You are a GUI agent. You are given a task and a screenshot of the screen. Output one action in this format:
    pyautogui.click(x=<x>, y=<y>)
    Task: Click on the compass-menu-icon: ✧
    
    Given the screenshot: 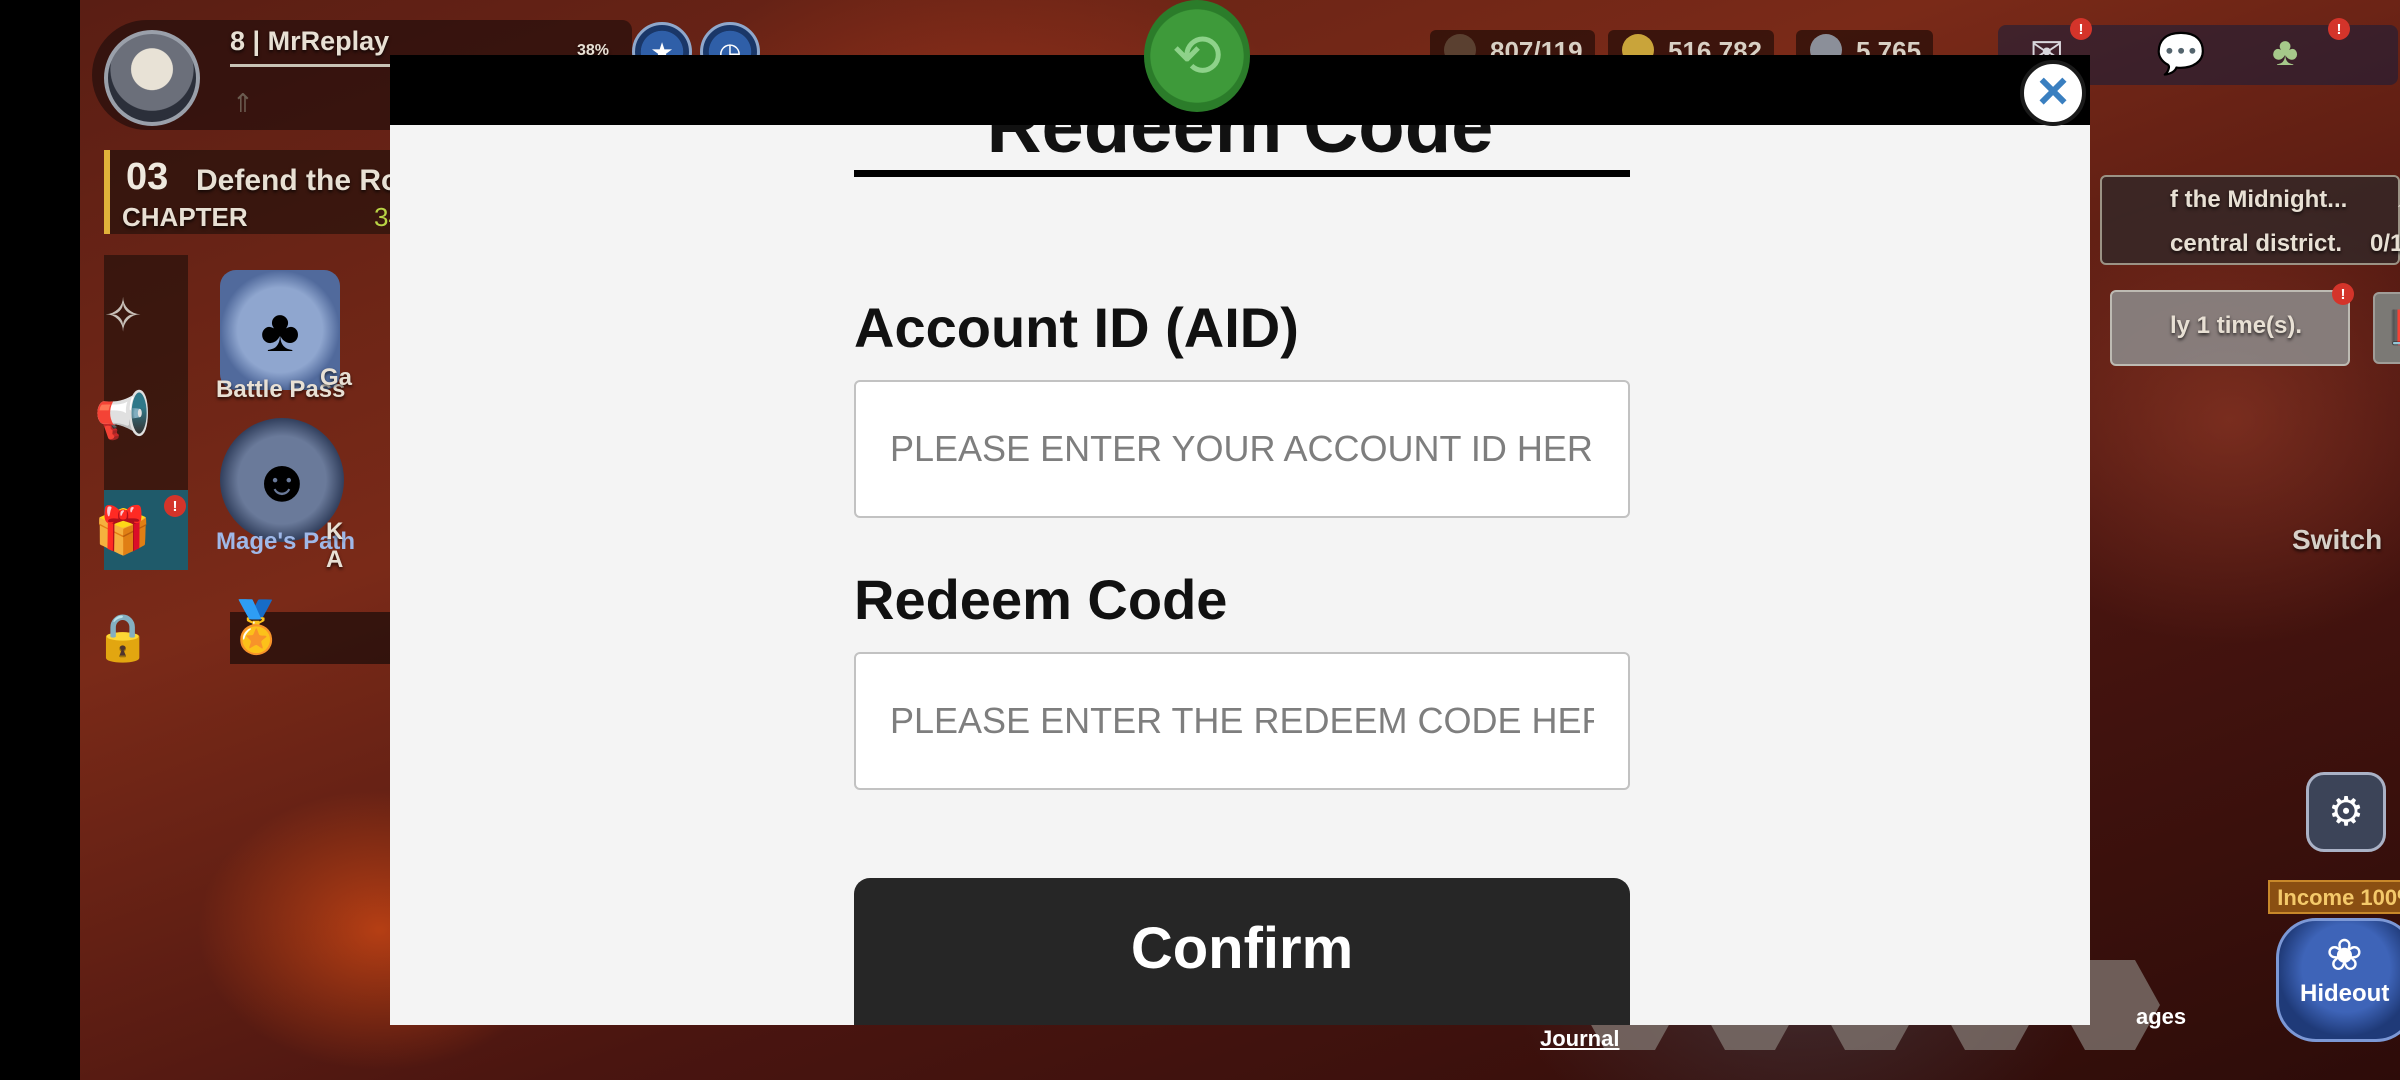 What is the action you would take?
    pyautogui.click(x=123, y=315)
    